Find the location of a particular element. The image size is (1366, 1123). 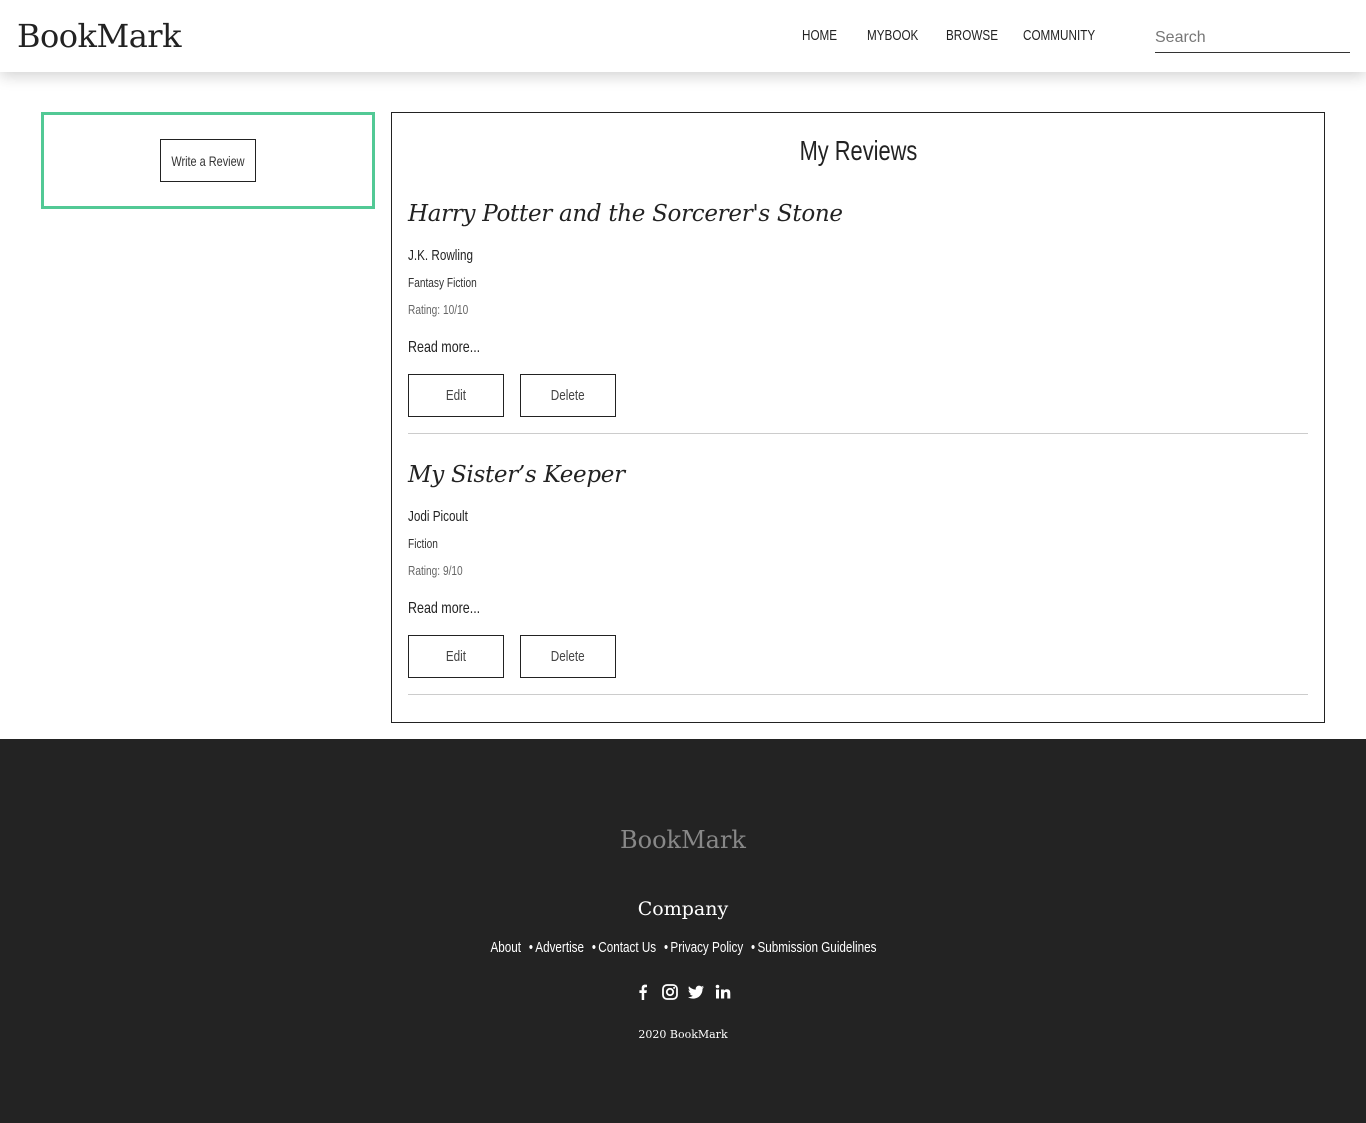

book-genre: Fantasy Fiction is located at coordinates (442, 282).